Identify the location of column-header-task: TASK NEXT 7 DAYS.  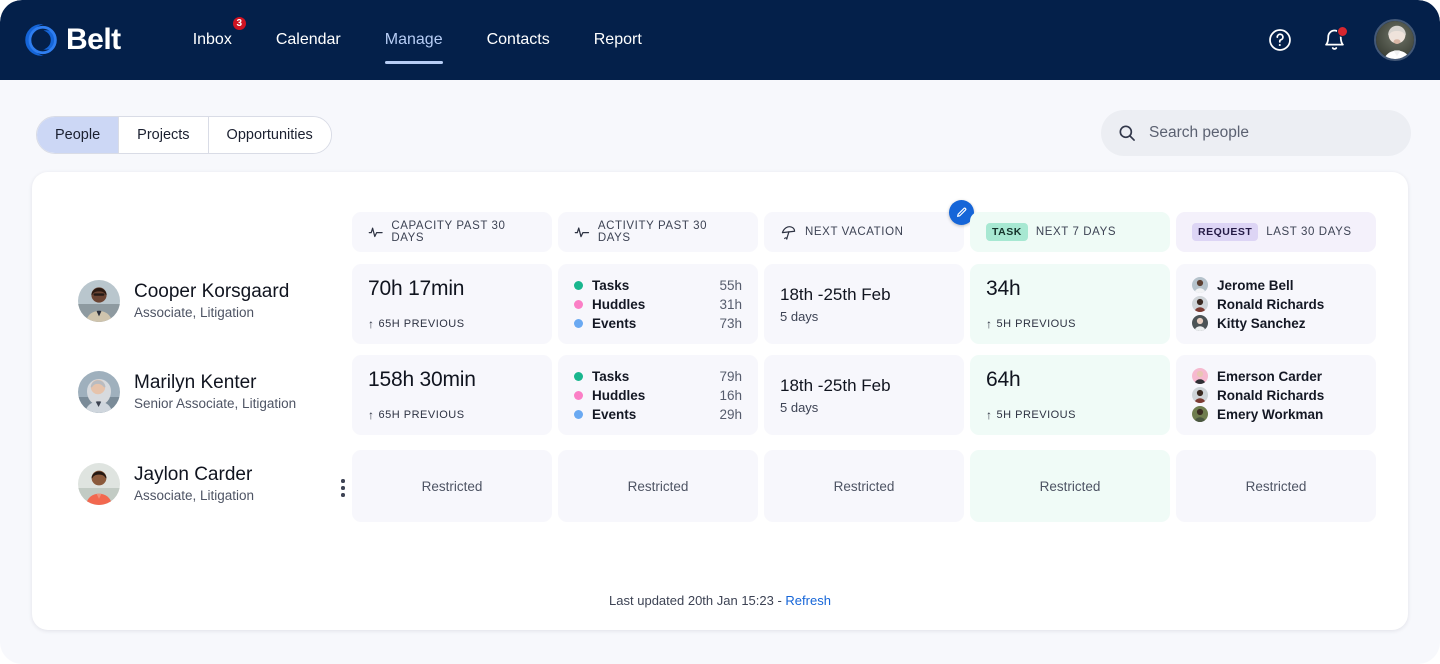
(1070, 232).